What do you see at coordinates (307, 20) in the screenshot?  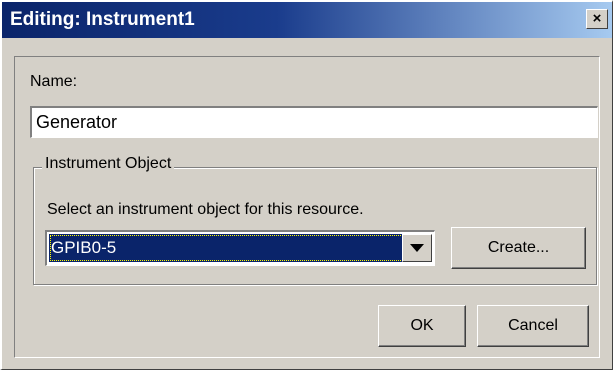 I see `title-bar: Editing: Instrument1 ×` at bounding box center [307, 20].